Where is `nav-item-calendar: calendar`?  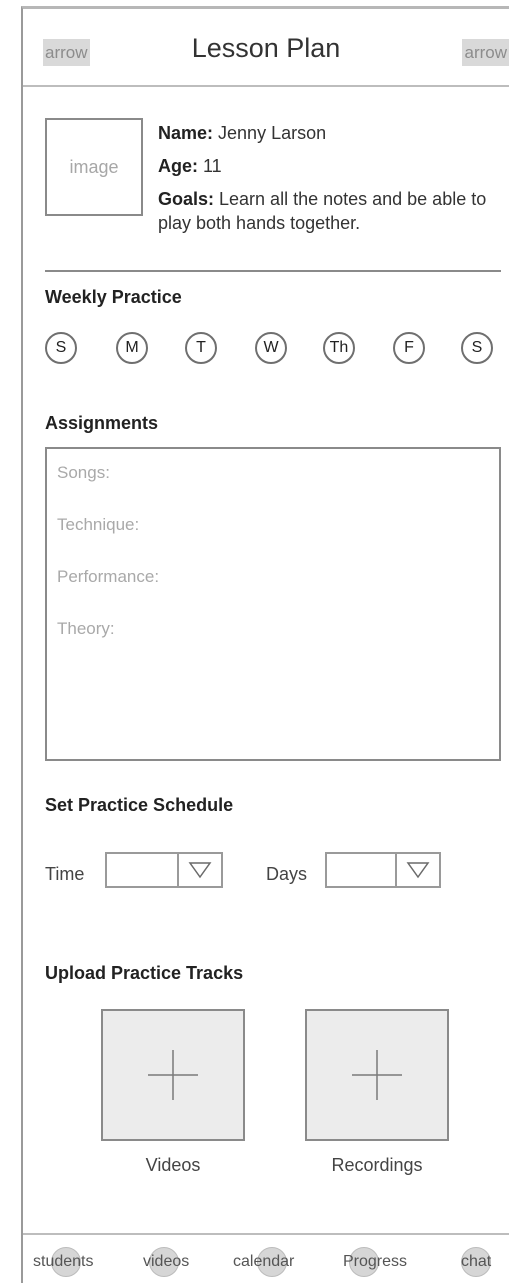 nav-item-calendar: calendar is located at coordinates (273, 1262).